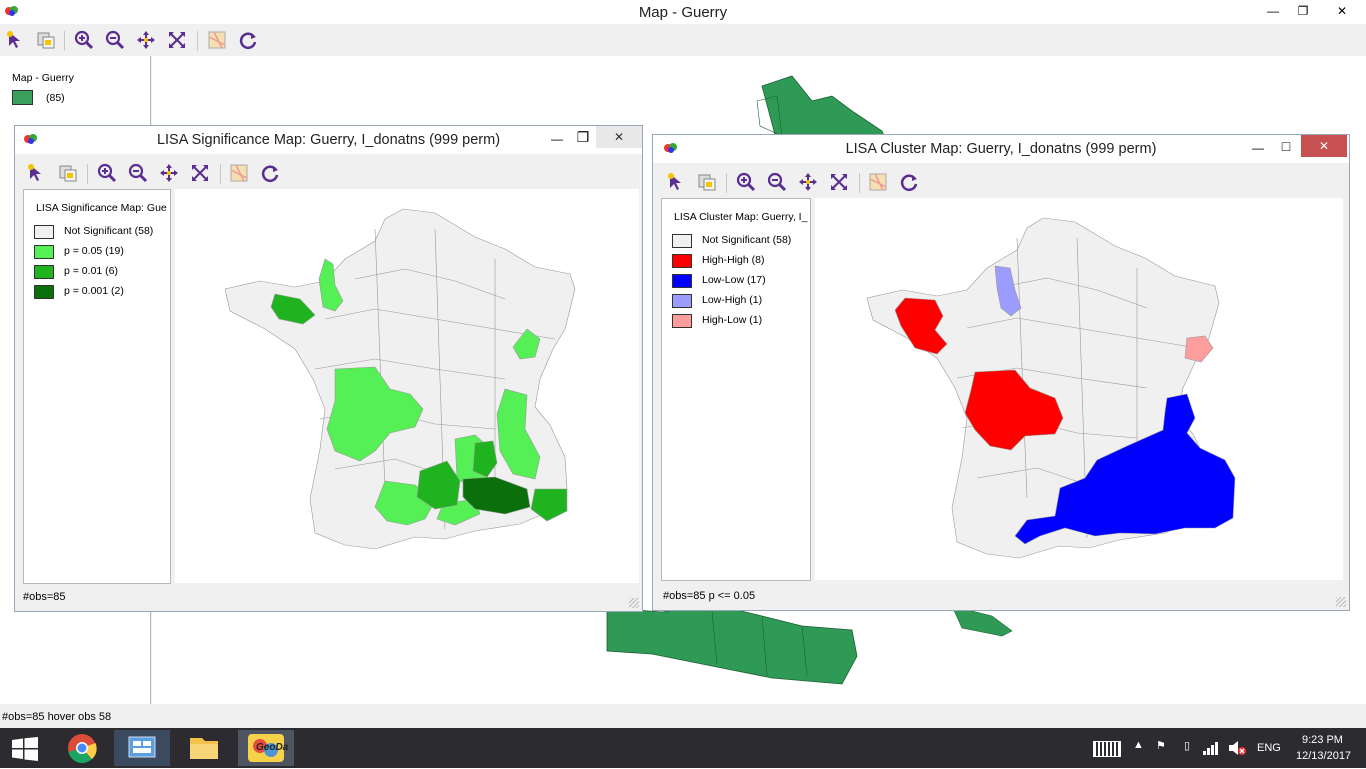  Describe the element at coordinates (94, 251) in the screenshot. I see `legend-label: p = 0.05 (19)` at that location.